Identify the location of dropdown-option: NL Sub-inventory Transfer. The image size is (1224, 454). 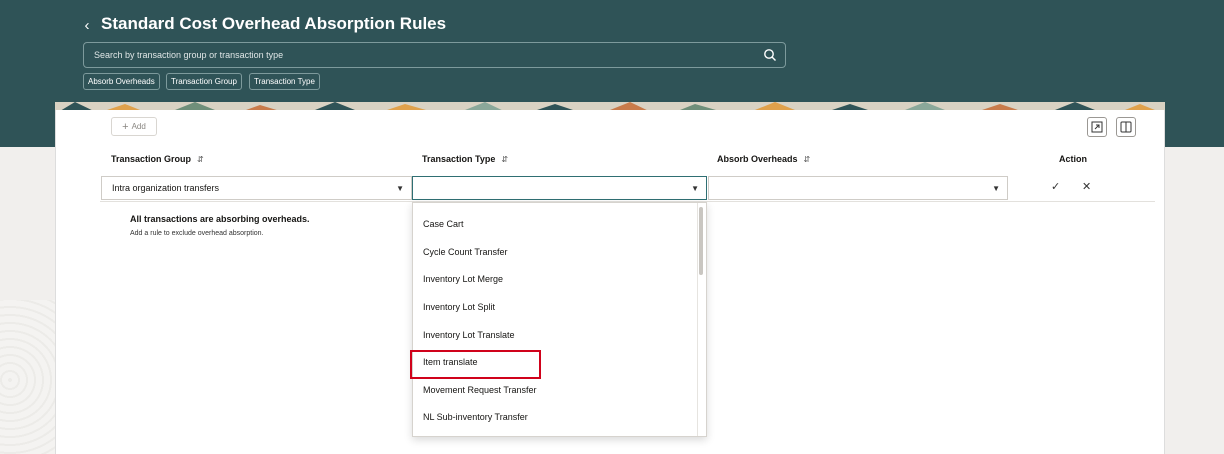
(475, 417).